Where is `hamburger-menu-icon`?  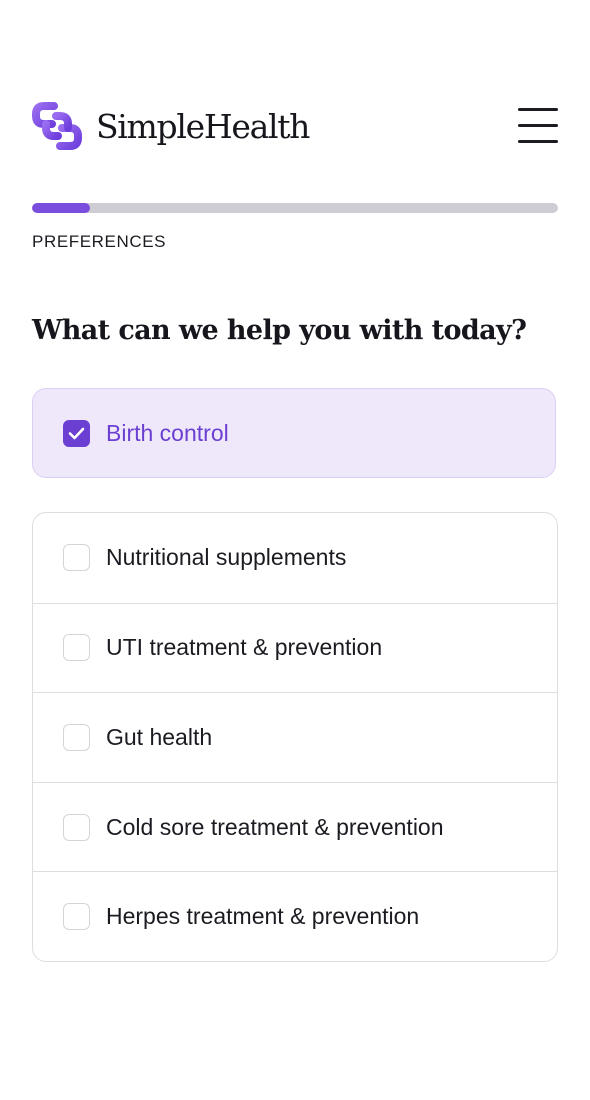 hamburger-menu-icon is located at coordinates (538, 126).